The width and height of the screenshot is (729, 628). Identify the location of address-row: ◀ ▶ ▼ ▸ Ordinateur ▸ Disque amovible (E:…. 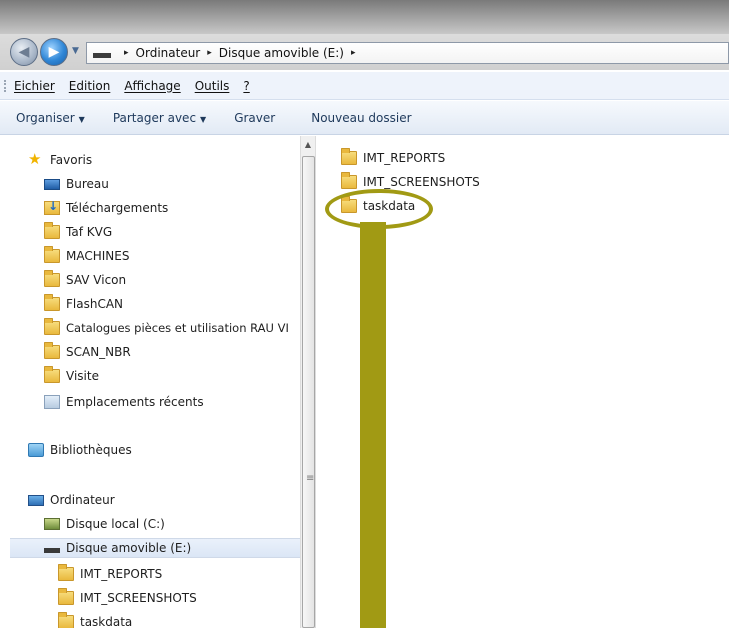
(364, 52).